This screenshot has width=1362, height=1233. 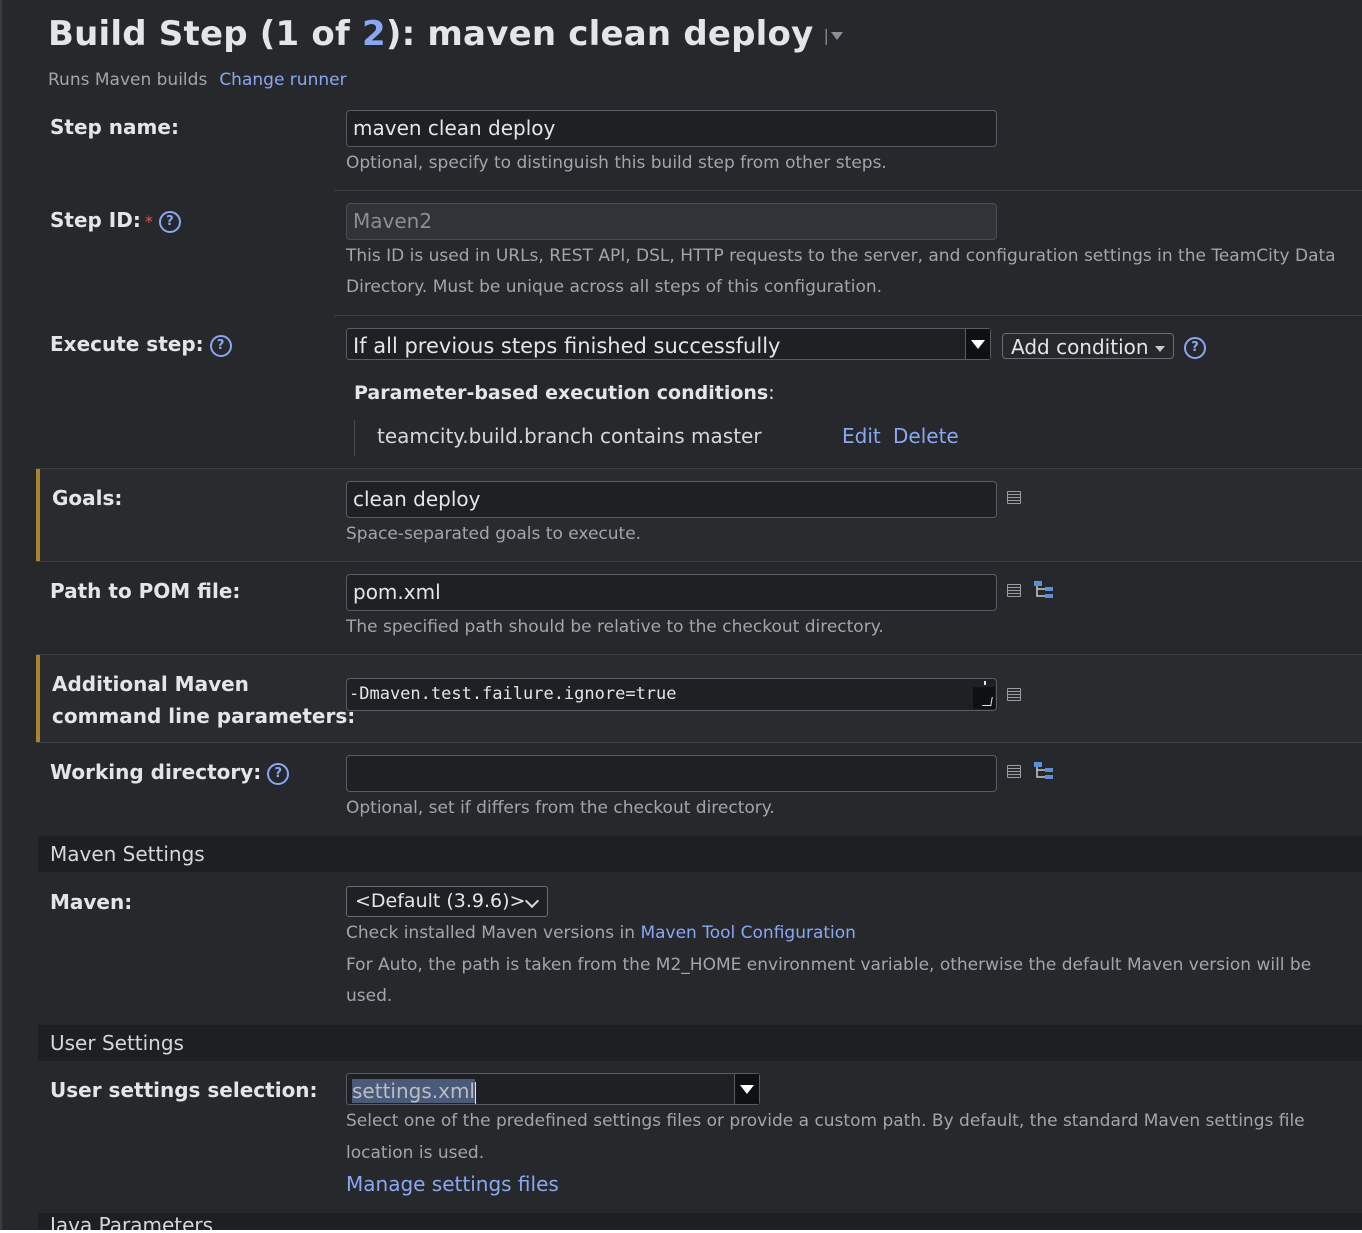 I want to click on section-title: Maven Settings, so click(x=127, y=854).